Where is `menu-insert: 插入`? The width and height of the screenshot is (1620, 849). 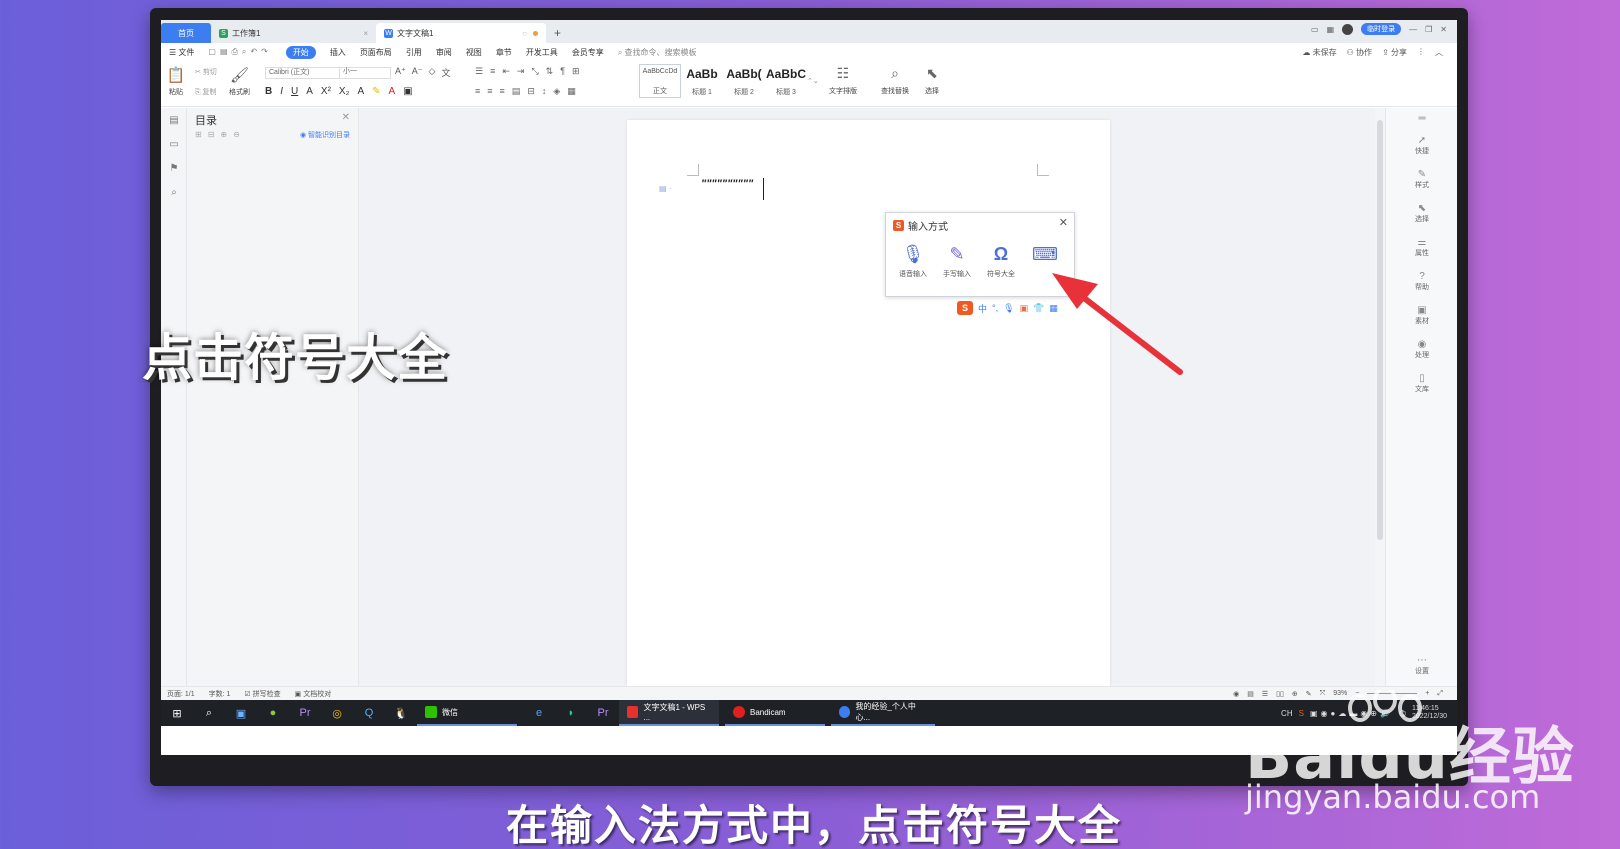
menu-insert: 插入 is located at coordinates (338, 52).